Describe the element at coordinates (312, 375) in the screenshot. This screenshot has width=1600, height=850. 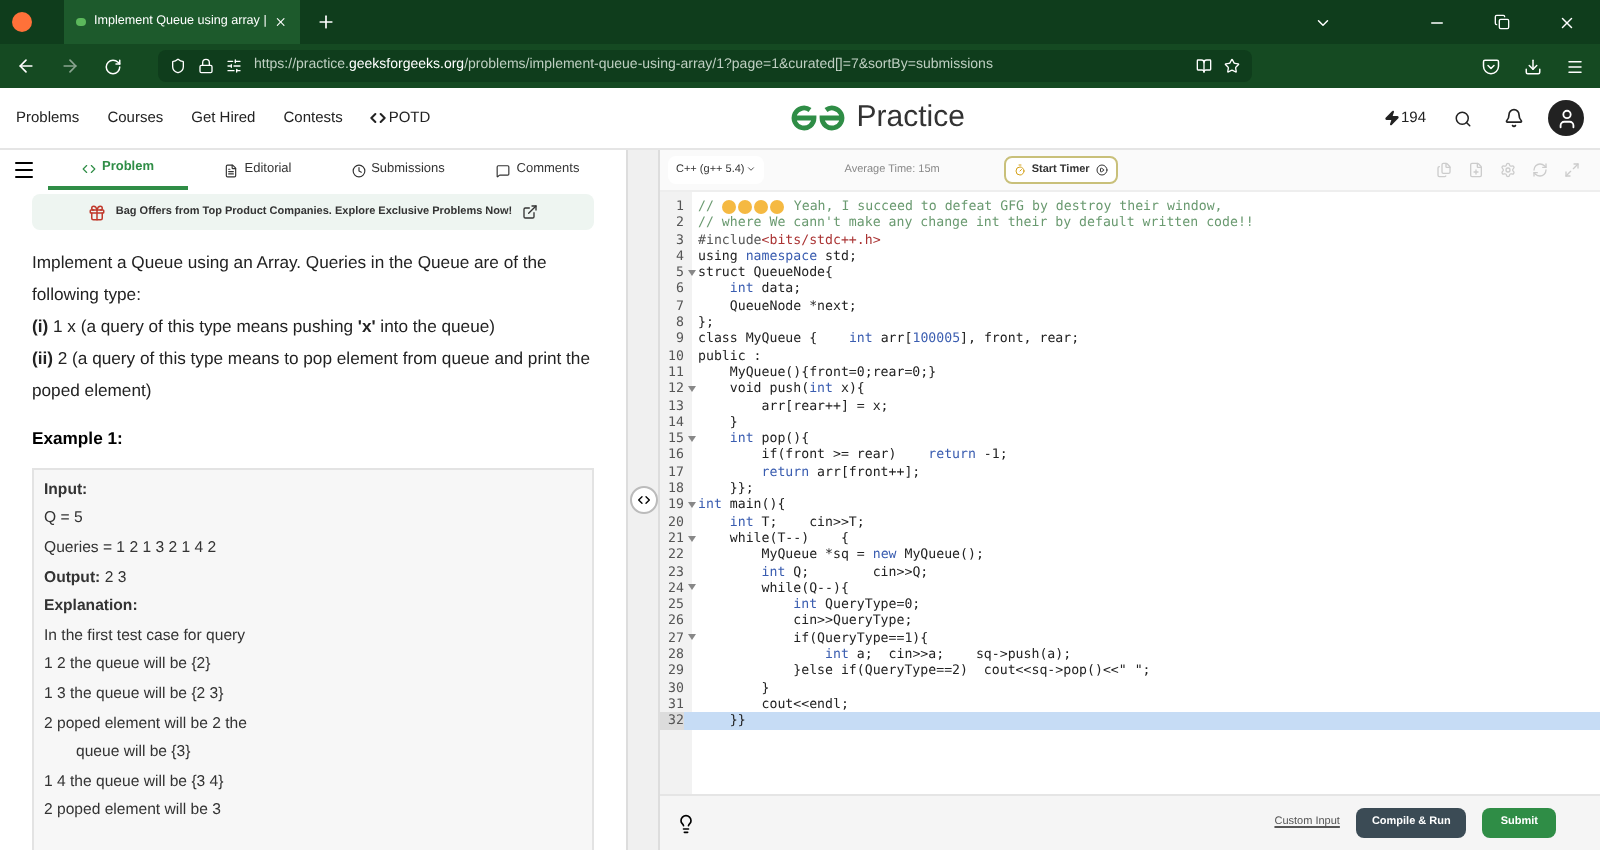
I see `problem-statement-text: (ii) 2 (a query of this type means to pop element from queue and print the poped element)` at that location.